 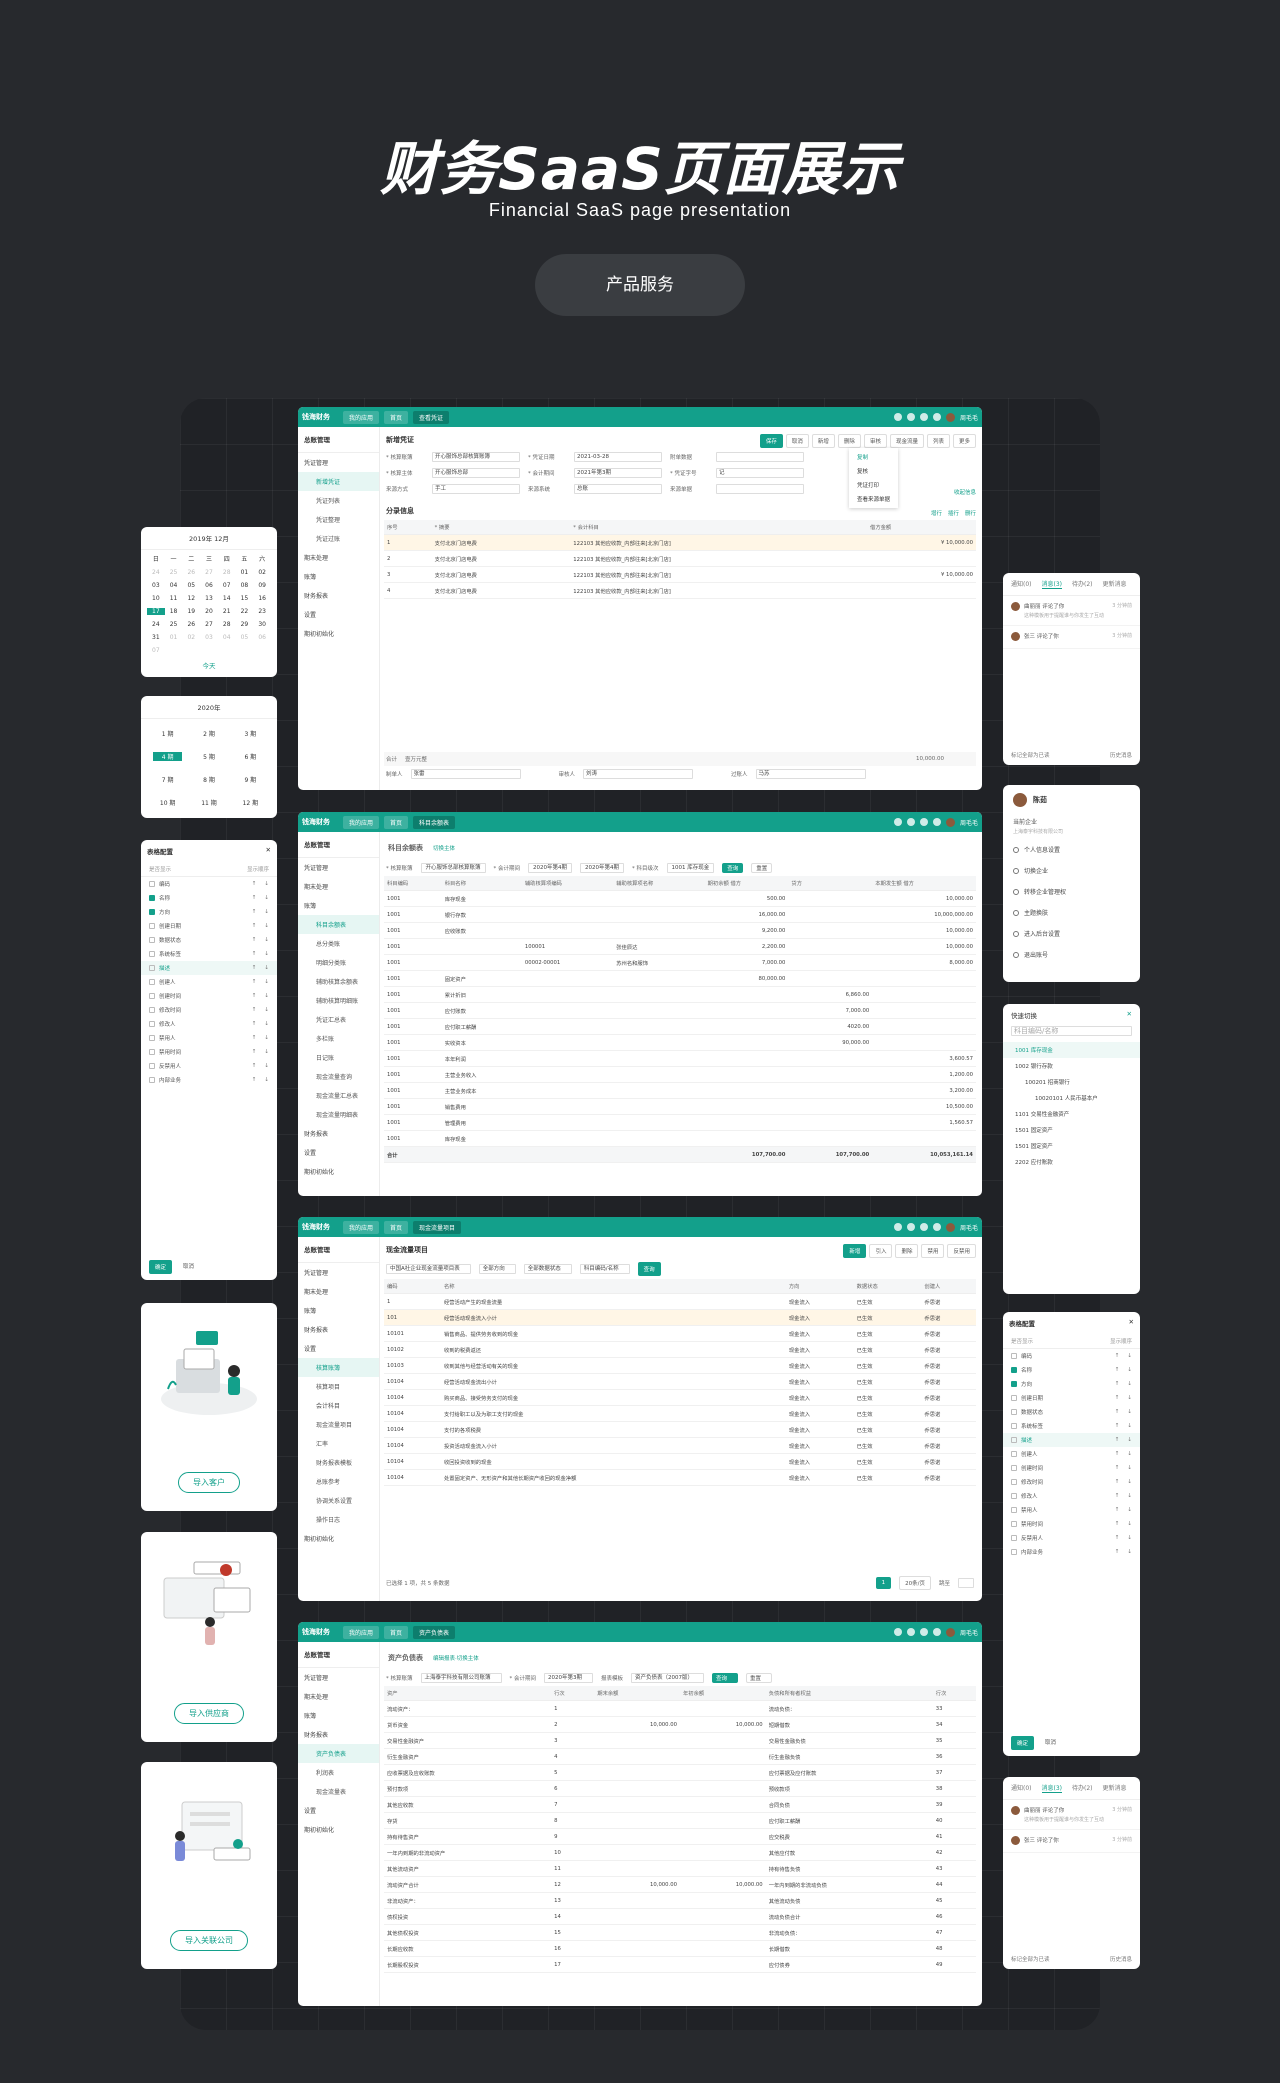 I want to click on period-item: 2 期, so click(x=208, y=733).